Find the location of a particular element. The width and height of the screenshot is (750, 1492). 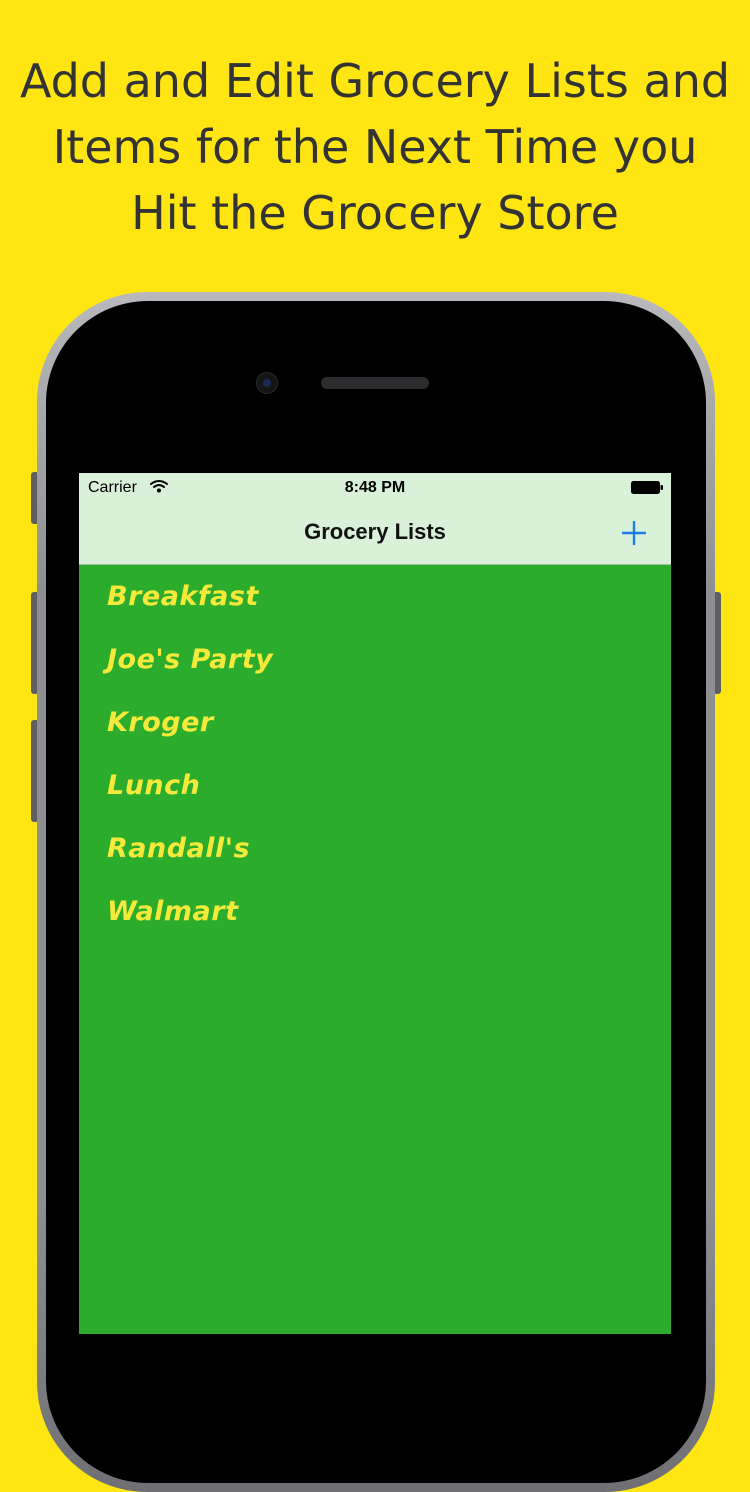

headline-line-3: Hit the Grocery Store is located at coordinates (375, 213).